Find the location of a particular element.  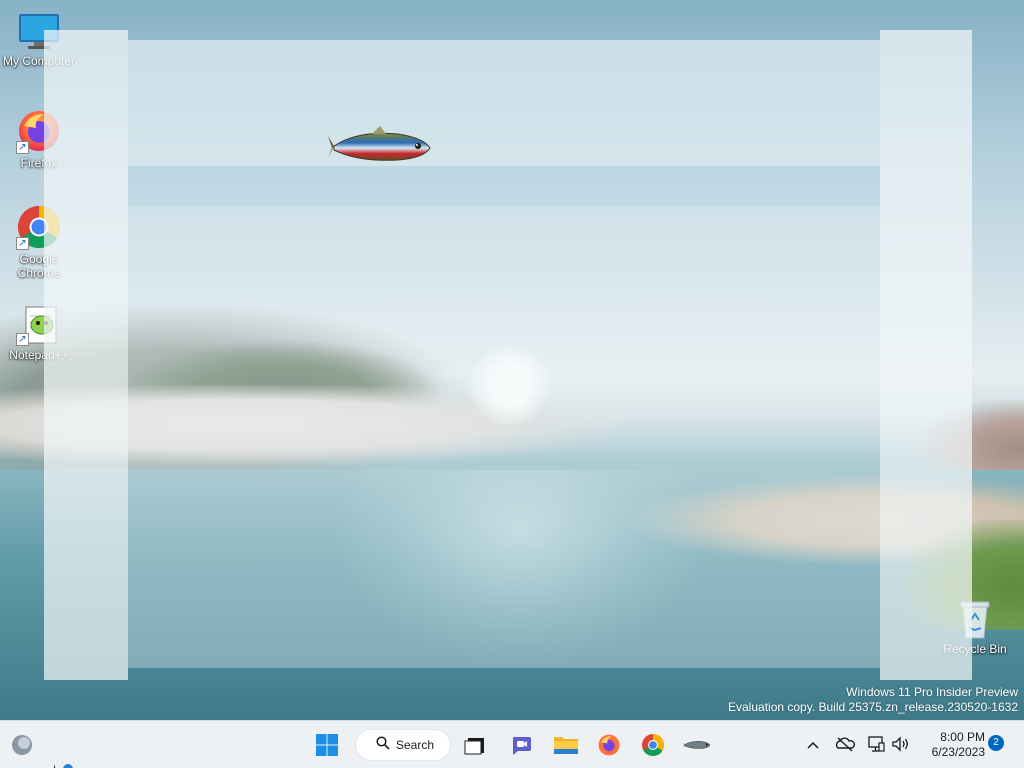

taskbar: Search 8:00 PM 6/23/2023 2 is located at coordinates (512, 744).